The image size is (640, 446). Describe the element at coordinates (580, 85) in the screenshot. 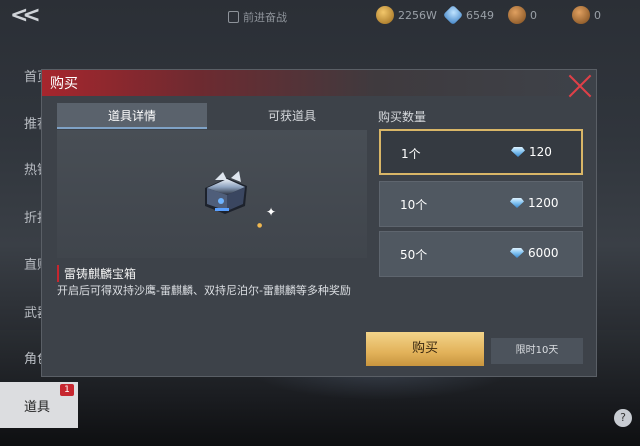

I see `close-button` at that location.